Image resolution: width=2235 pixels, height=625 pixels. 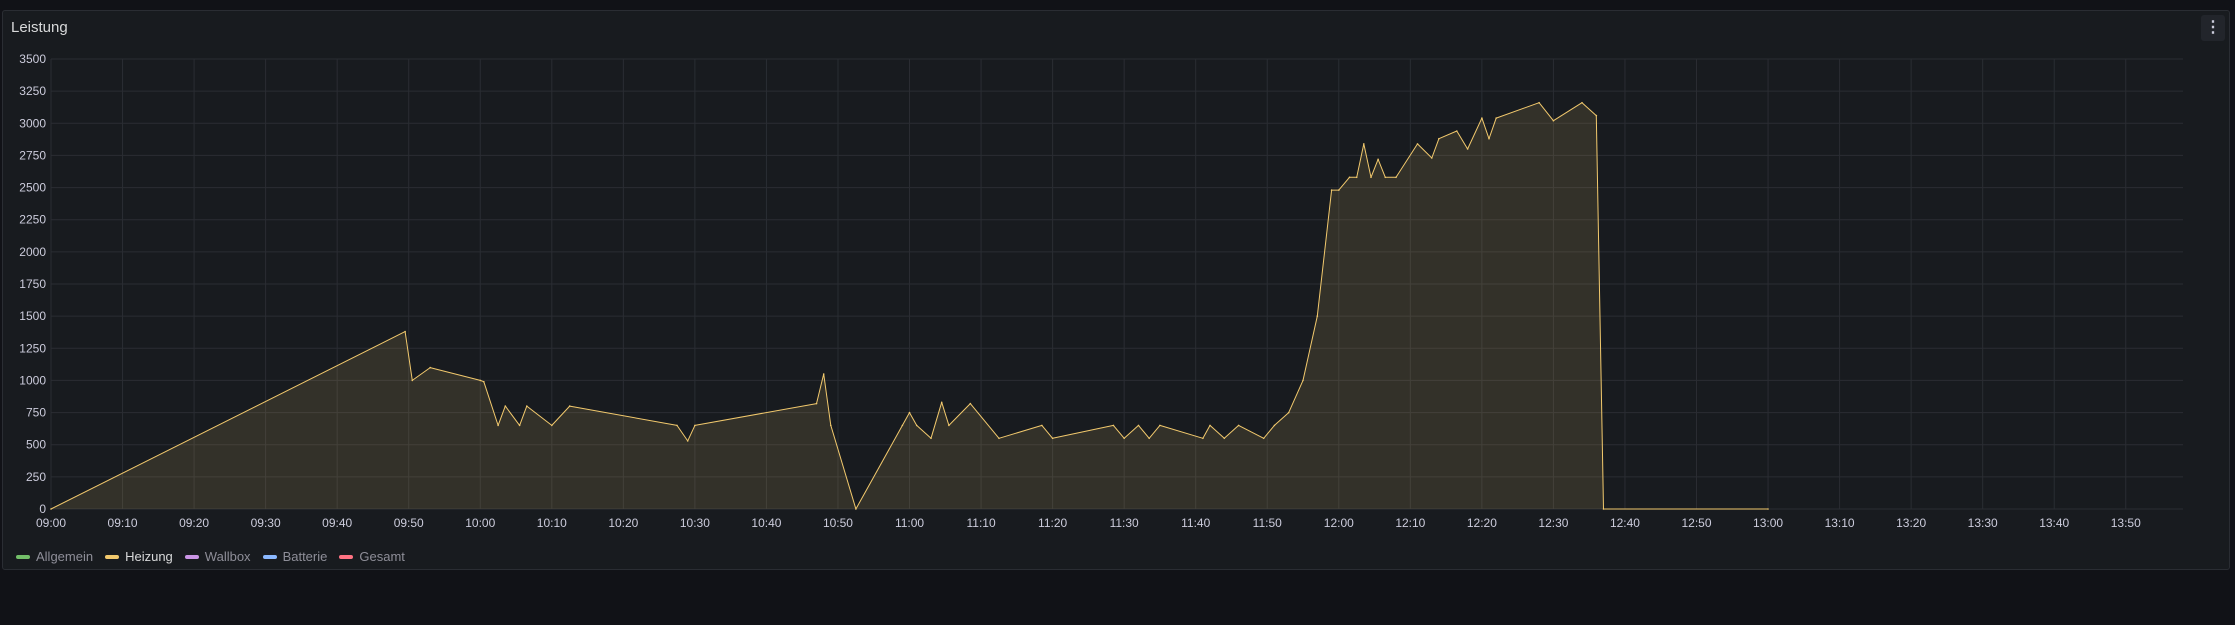 What do you see at coordinates (32, 284) in the screenshot?
I see `y-tick-label: 1750` at bounding box center [32, 284].